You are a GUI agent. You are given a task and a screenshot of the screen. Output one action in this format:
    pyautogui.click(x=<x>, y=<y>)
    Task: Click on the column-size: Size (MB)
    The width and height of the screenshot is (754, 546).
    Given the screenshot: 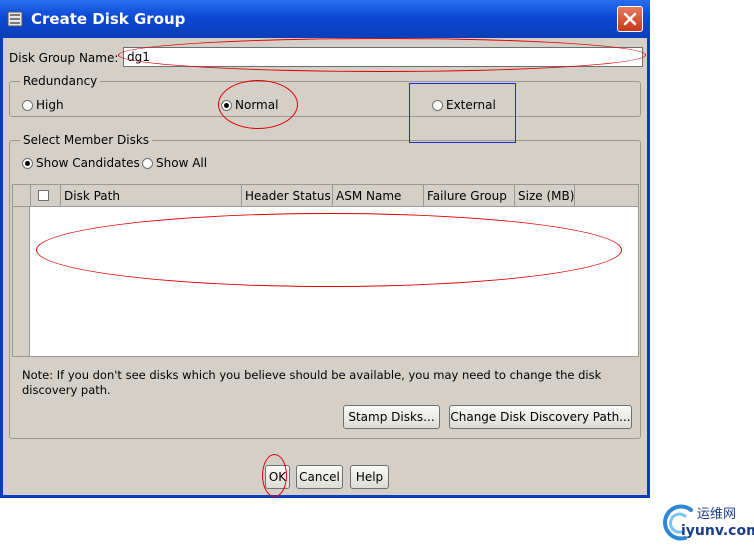 What is the action you would take?
    pyautogui.click(x=545, y=196)
    